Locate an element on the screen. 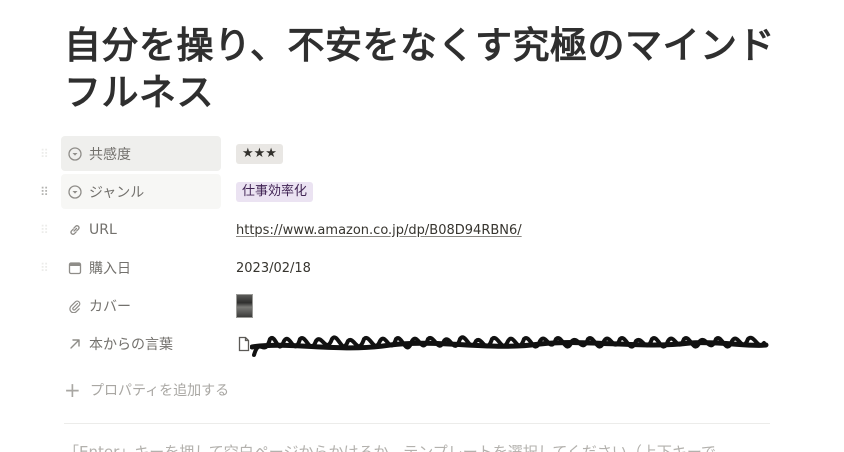  genre-tag: 仕事効率化 is located at coordinates (275, 192).